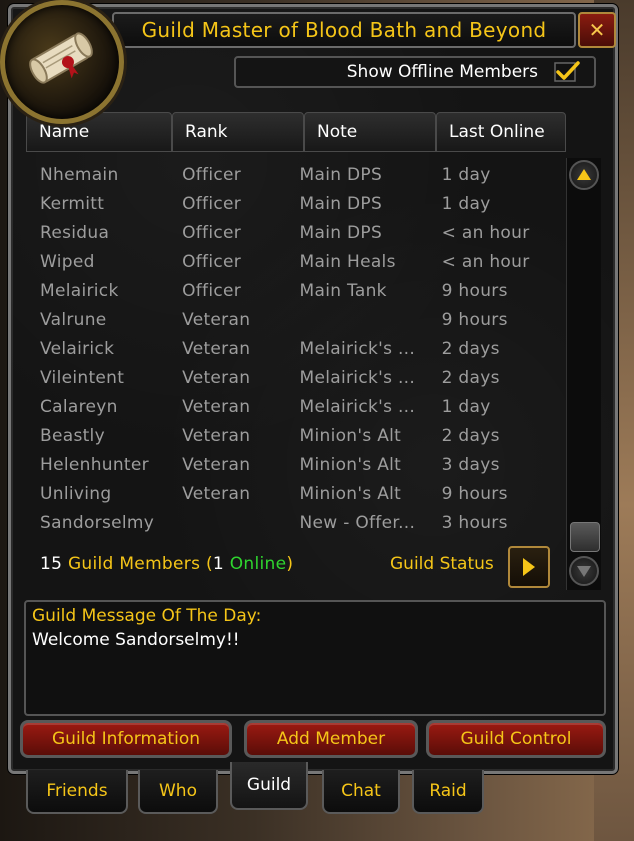  I want to click on member-count: 15 Guild Members (1 Online), so click(166, 564).